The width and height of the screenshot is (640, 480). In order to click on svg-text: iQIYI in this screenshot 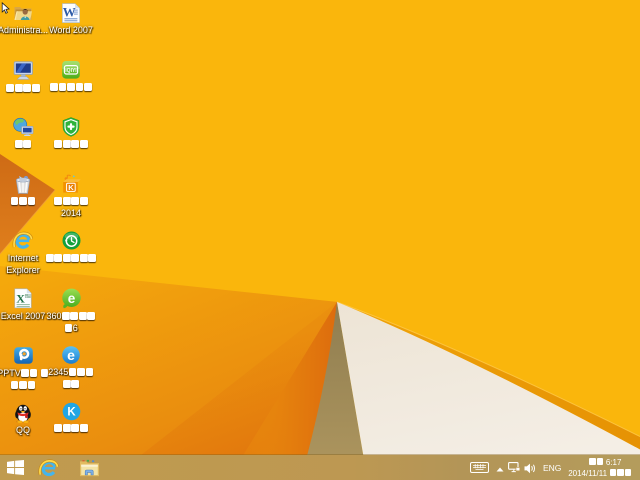, I will do `click(71, 71)`.